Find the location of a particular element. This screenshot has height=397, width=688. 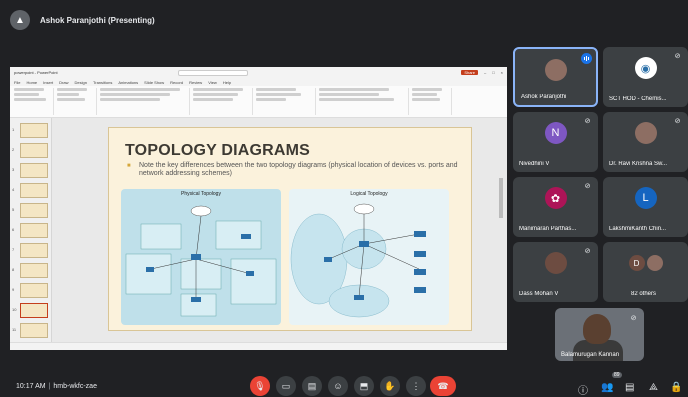

raise-hand-button: ✋ is located at coordinates (390, 386).